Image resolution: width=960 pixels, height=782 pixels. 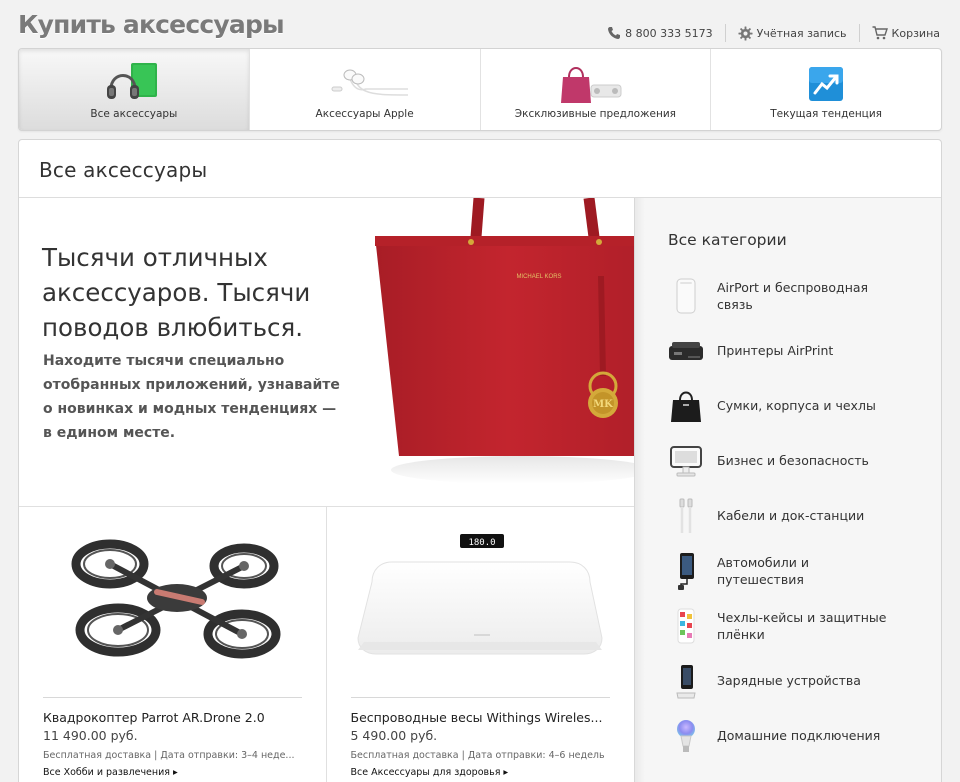 What do you see at coordinates (394, 735) in the screenshot?
I see `product-price: 5 490.00 руб.` at bounding box center [394, 735].